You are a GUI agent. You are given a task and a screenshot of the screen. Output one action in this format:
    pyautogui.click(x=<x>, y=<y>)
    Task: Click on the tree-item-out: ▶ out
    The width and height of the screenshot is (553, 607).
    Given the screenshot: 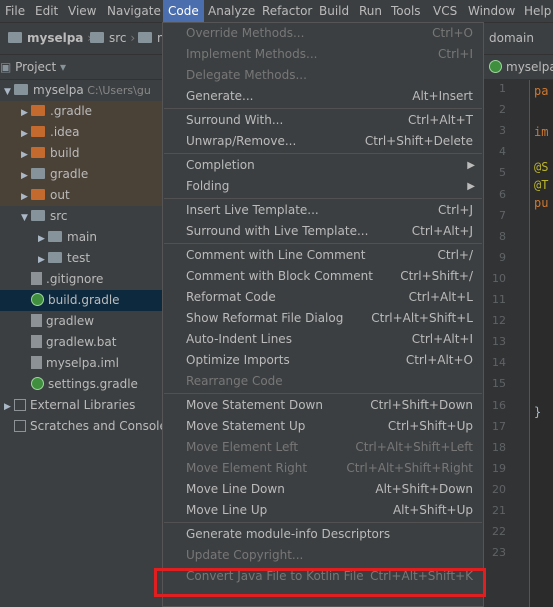 What is the action you would take?
    pyautogui.click(x=81, y=195)
    